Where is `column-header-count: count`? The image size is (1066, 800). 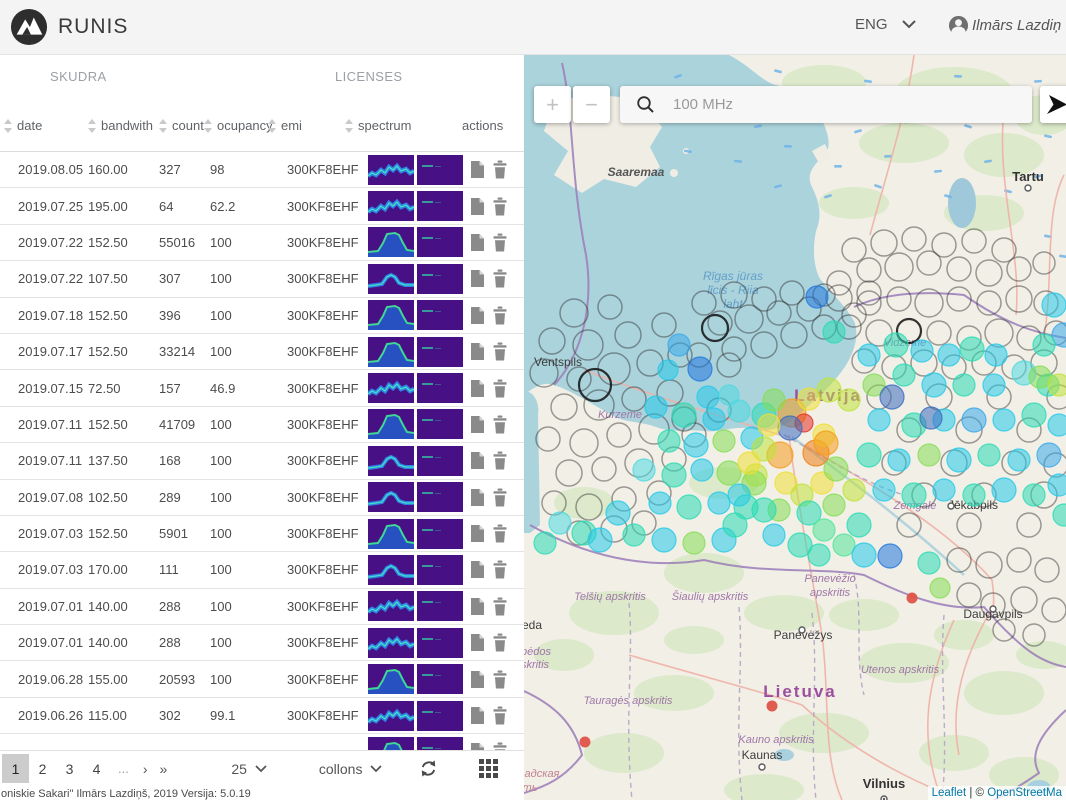
column-header-count: count is located at coordinates (181, 125).